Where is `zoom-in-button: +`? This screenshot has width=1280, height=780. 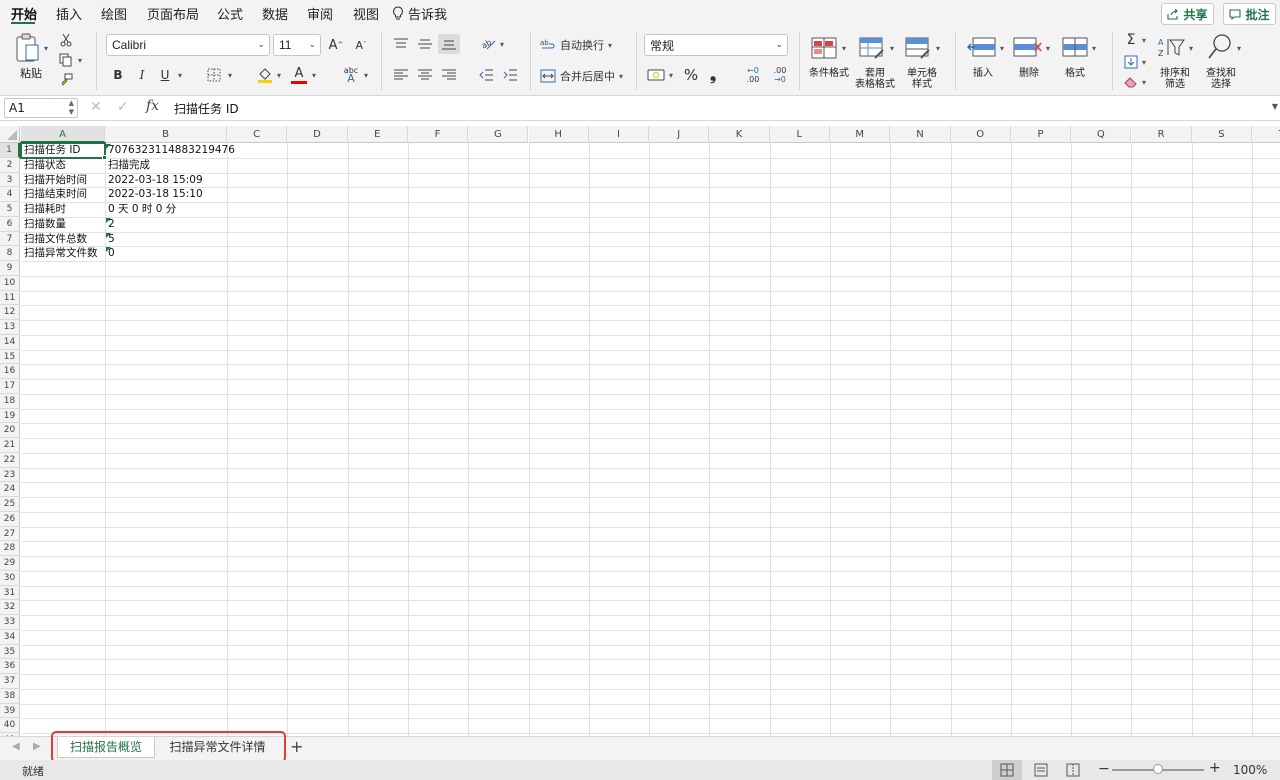 zoom-in-button: + is located at coordinates (1215, 768).